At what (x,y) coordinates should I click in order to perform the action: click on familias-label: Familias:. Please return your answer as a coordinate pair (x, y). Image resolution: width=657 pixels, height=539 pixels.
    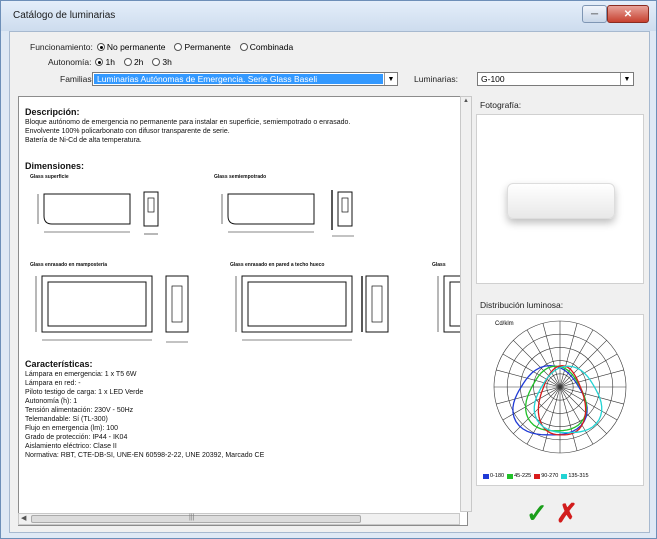
    Looking at the image, I should click on (77, 79).